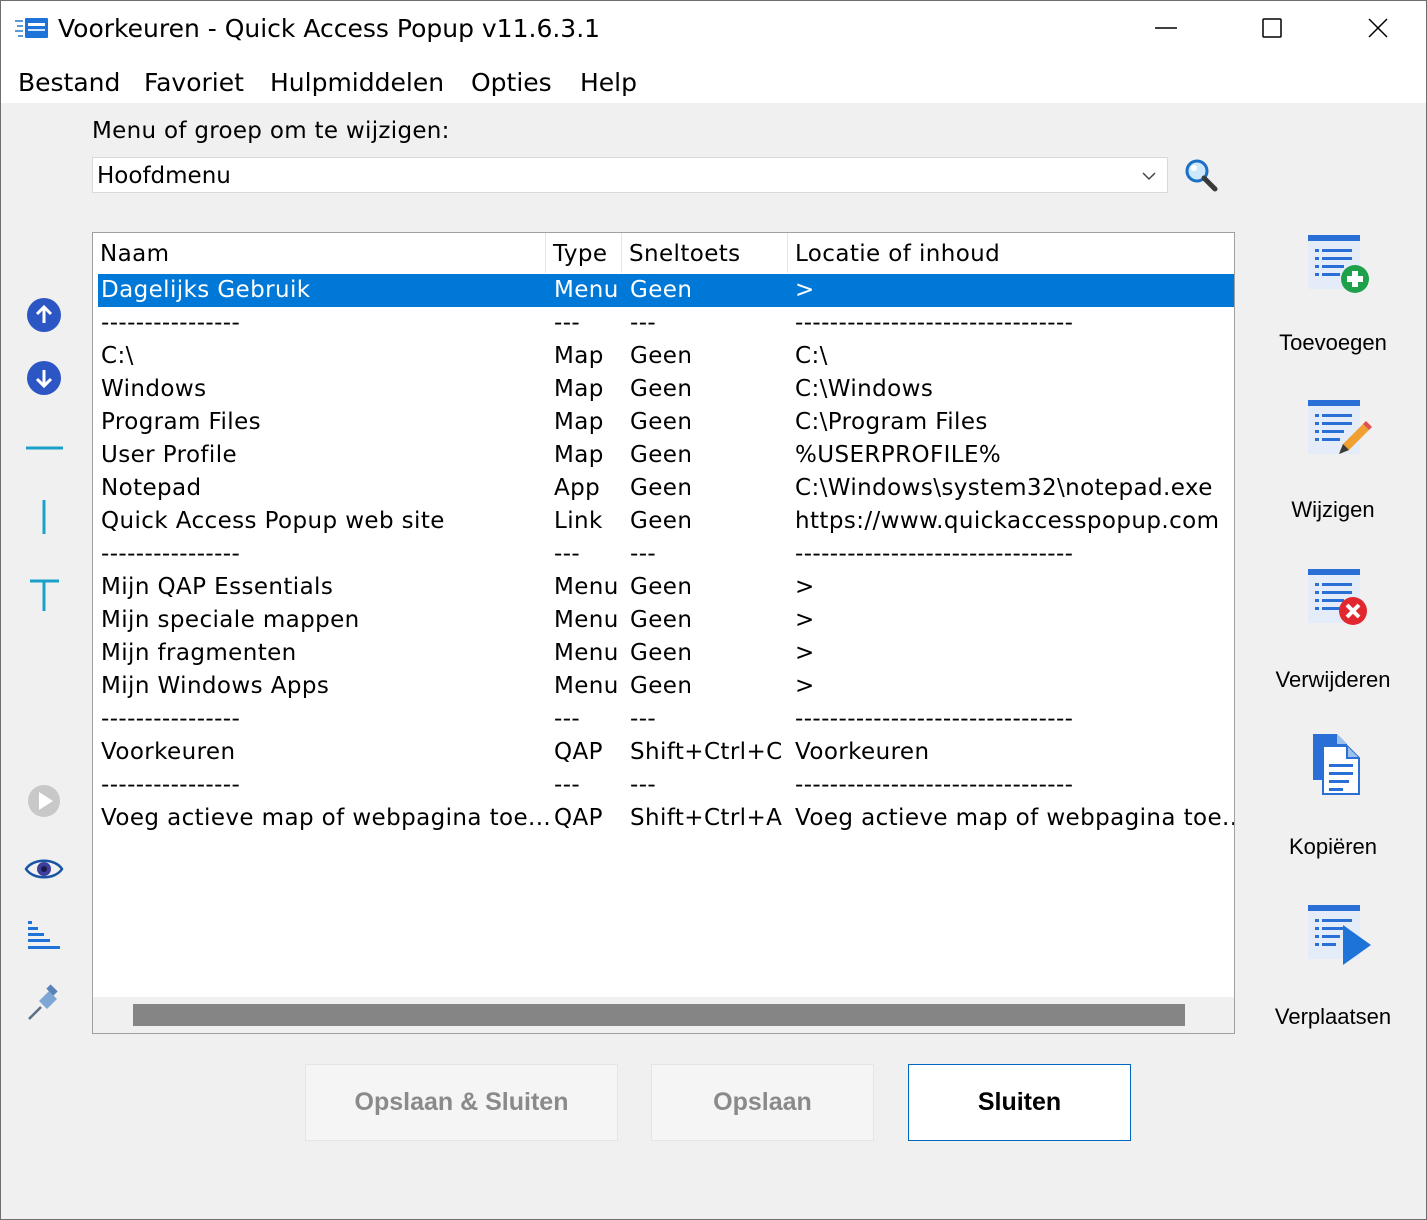 The image size is (1427, 1220). I want to click on pin-icon, so click(43, 1002).